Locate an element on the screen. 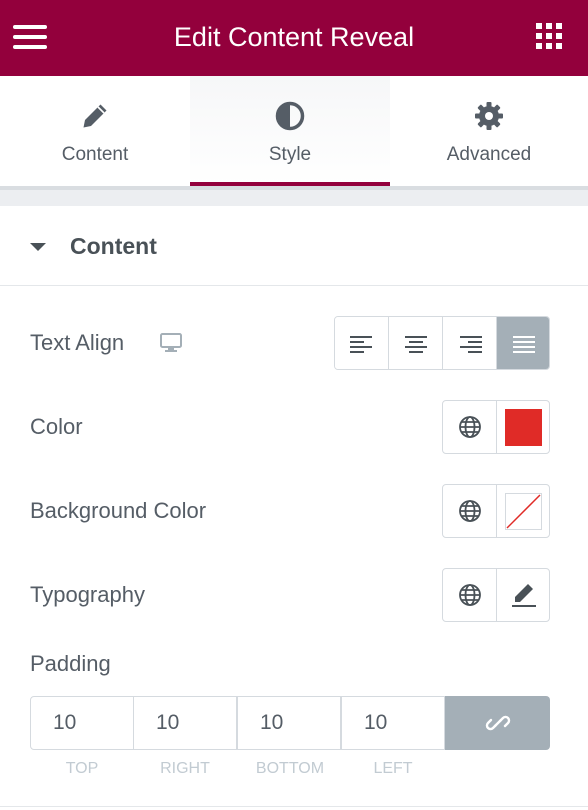 This screenshot has width=588, height=810. padding-left-input-wrap is located at coordinates (393, 723).